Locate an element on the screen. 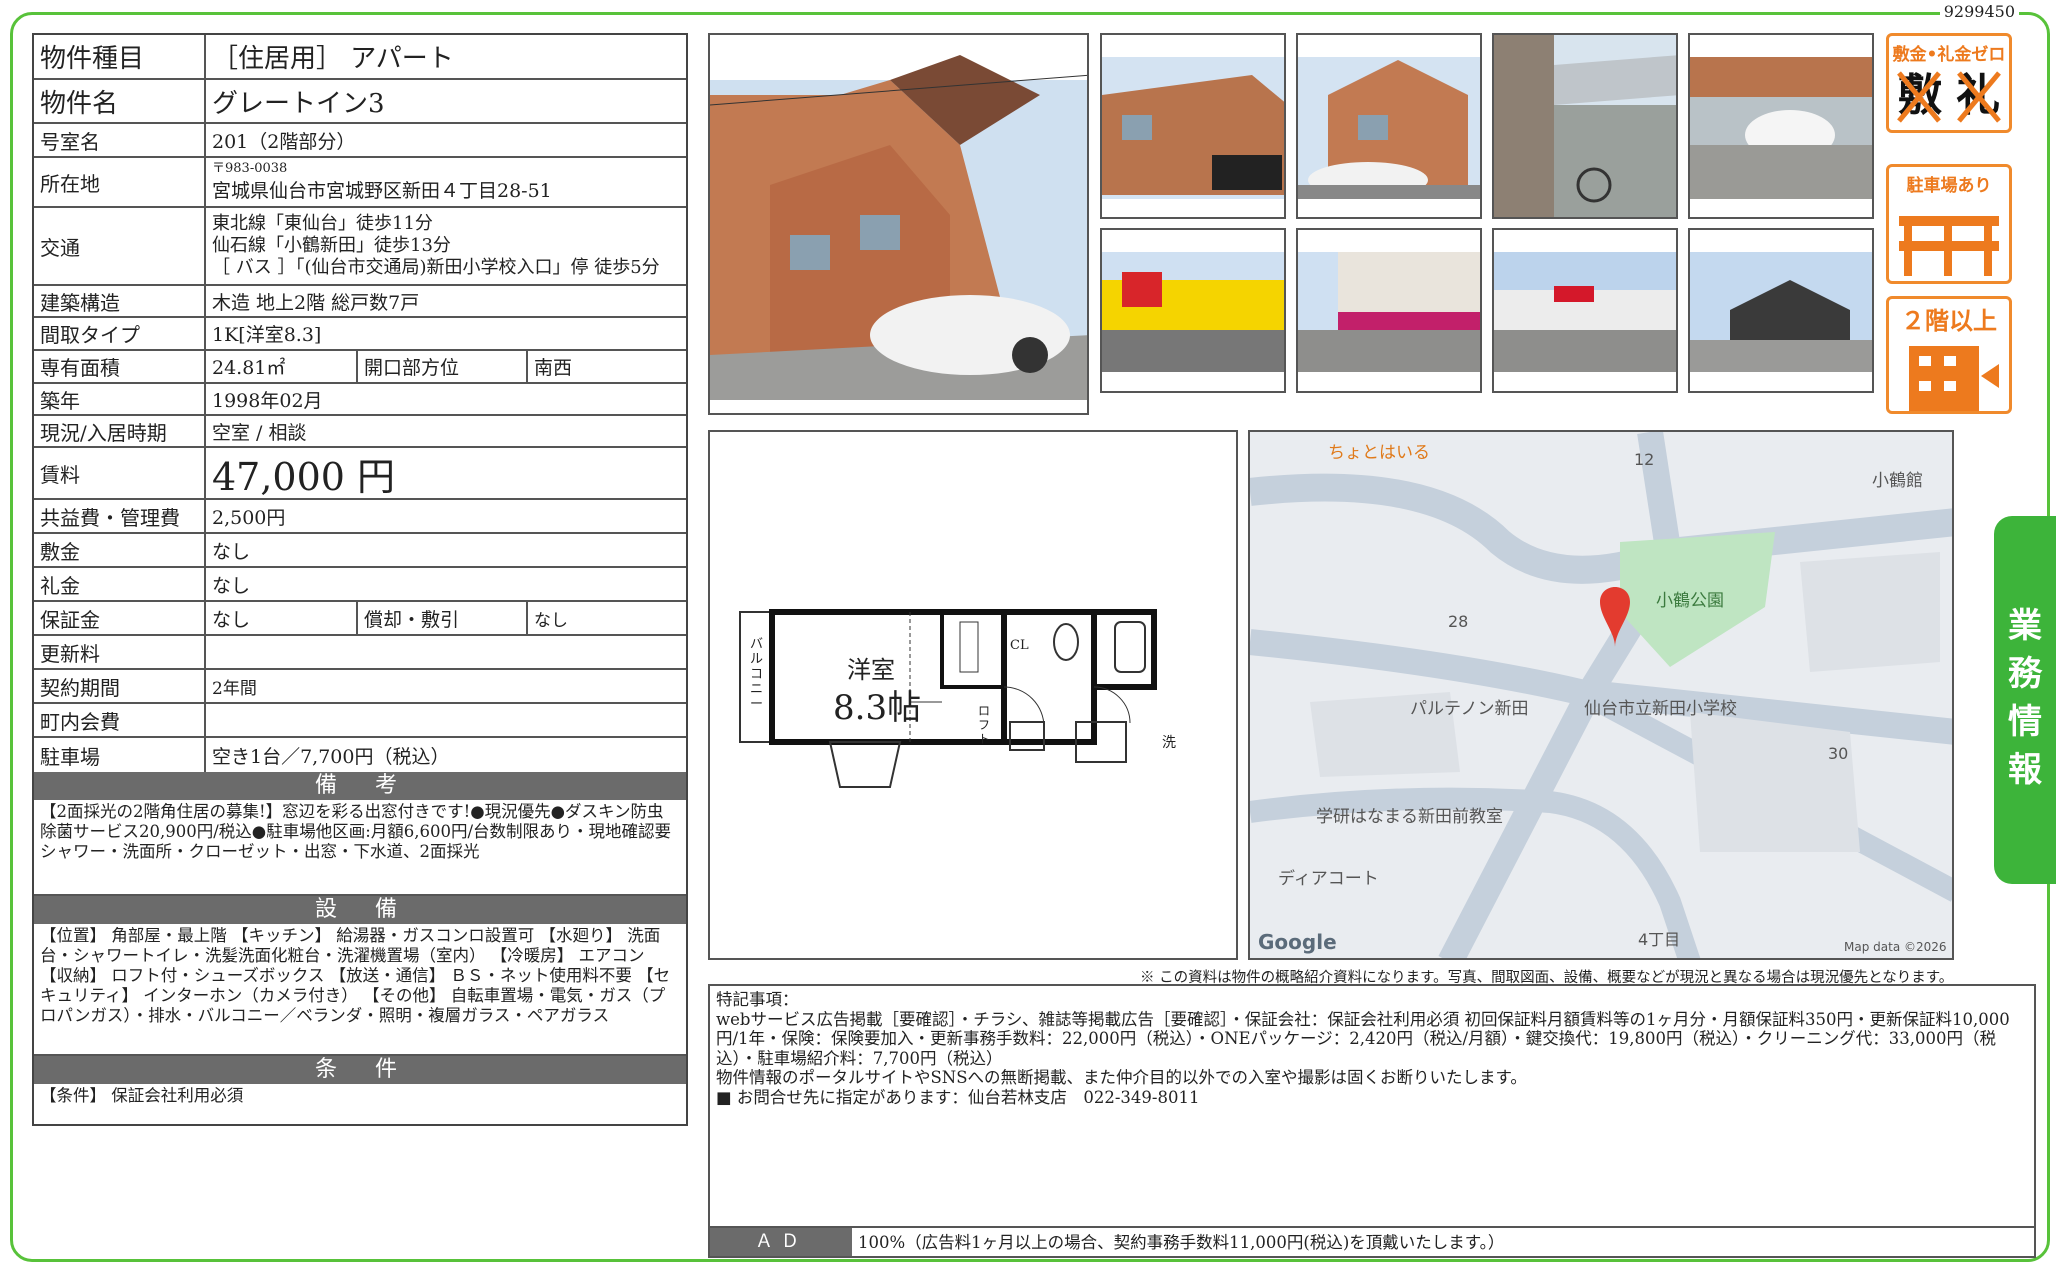 The image size is (2056, 1265). row-renewal: 更新料 is located at coordinates (360, 653).